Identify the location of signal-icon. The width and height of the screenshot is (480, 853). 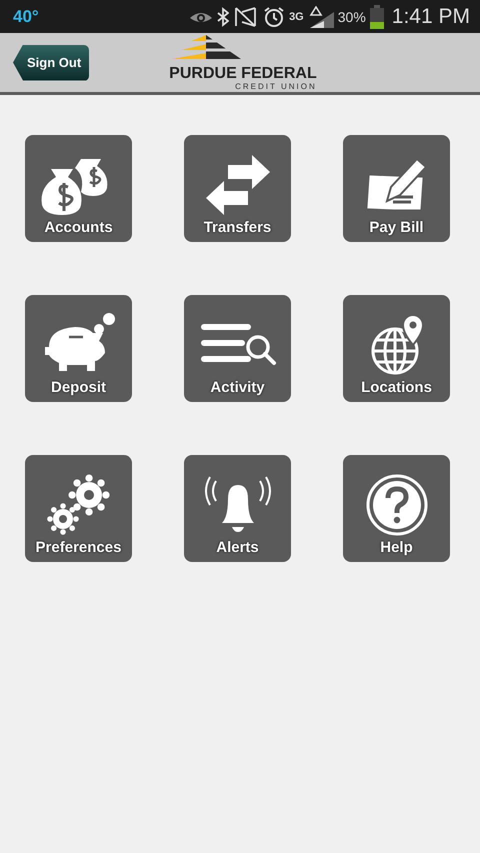
(321, 17).